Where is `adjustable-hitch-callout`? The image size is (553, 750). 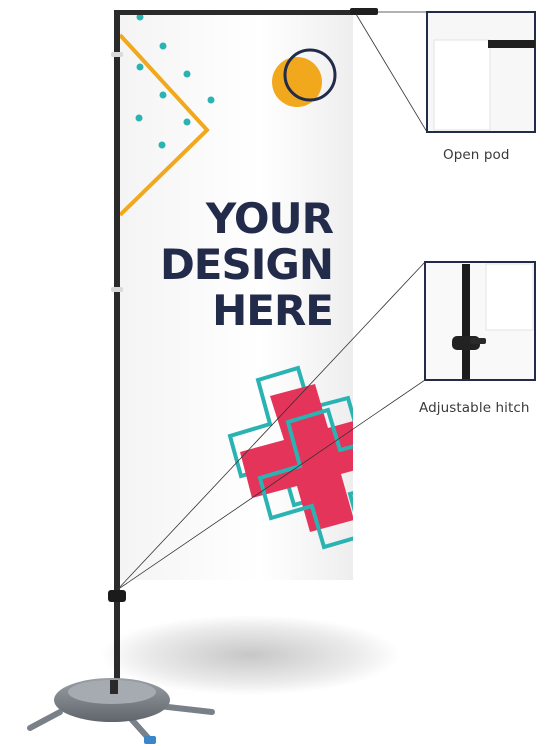 adjustable-hitch-callout is located at coordinates (480, 321).